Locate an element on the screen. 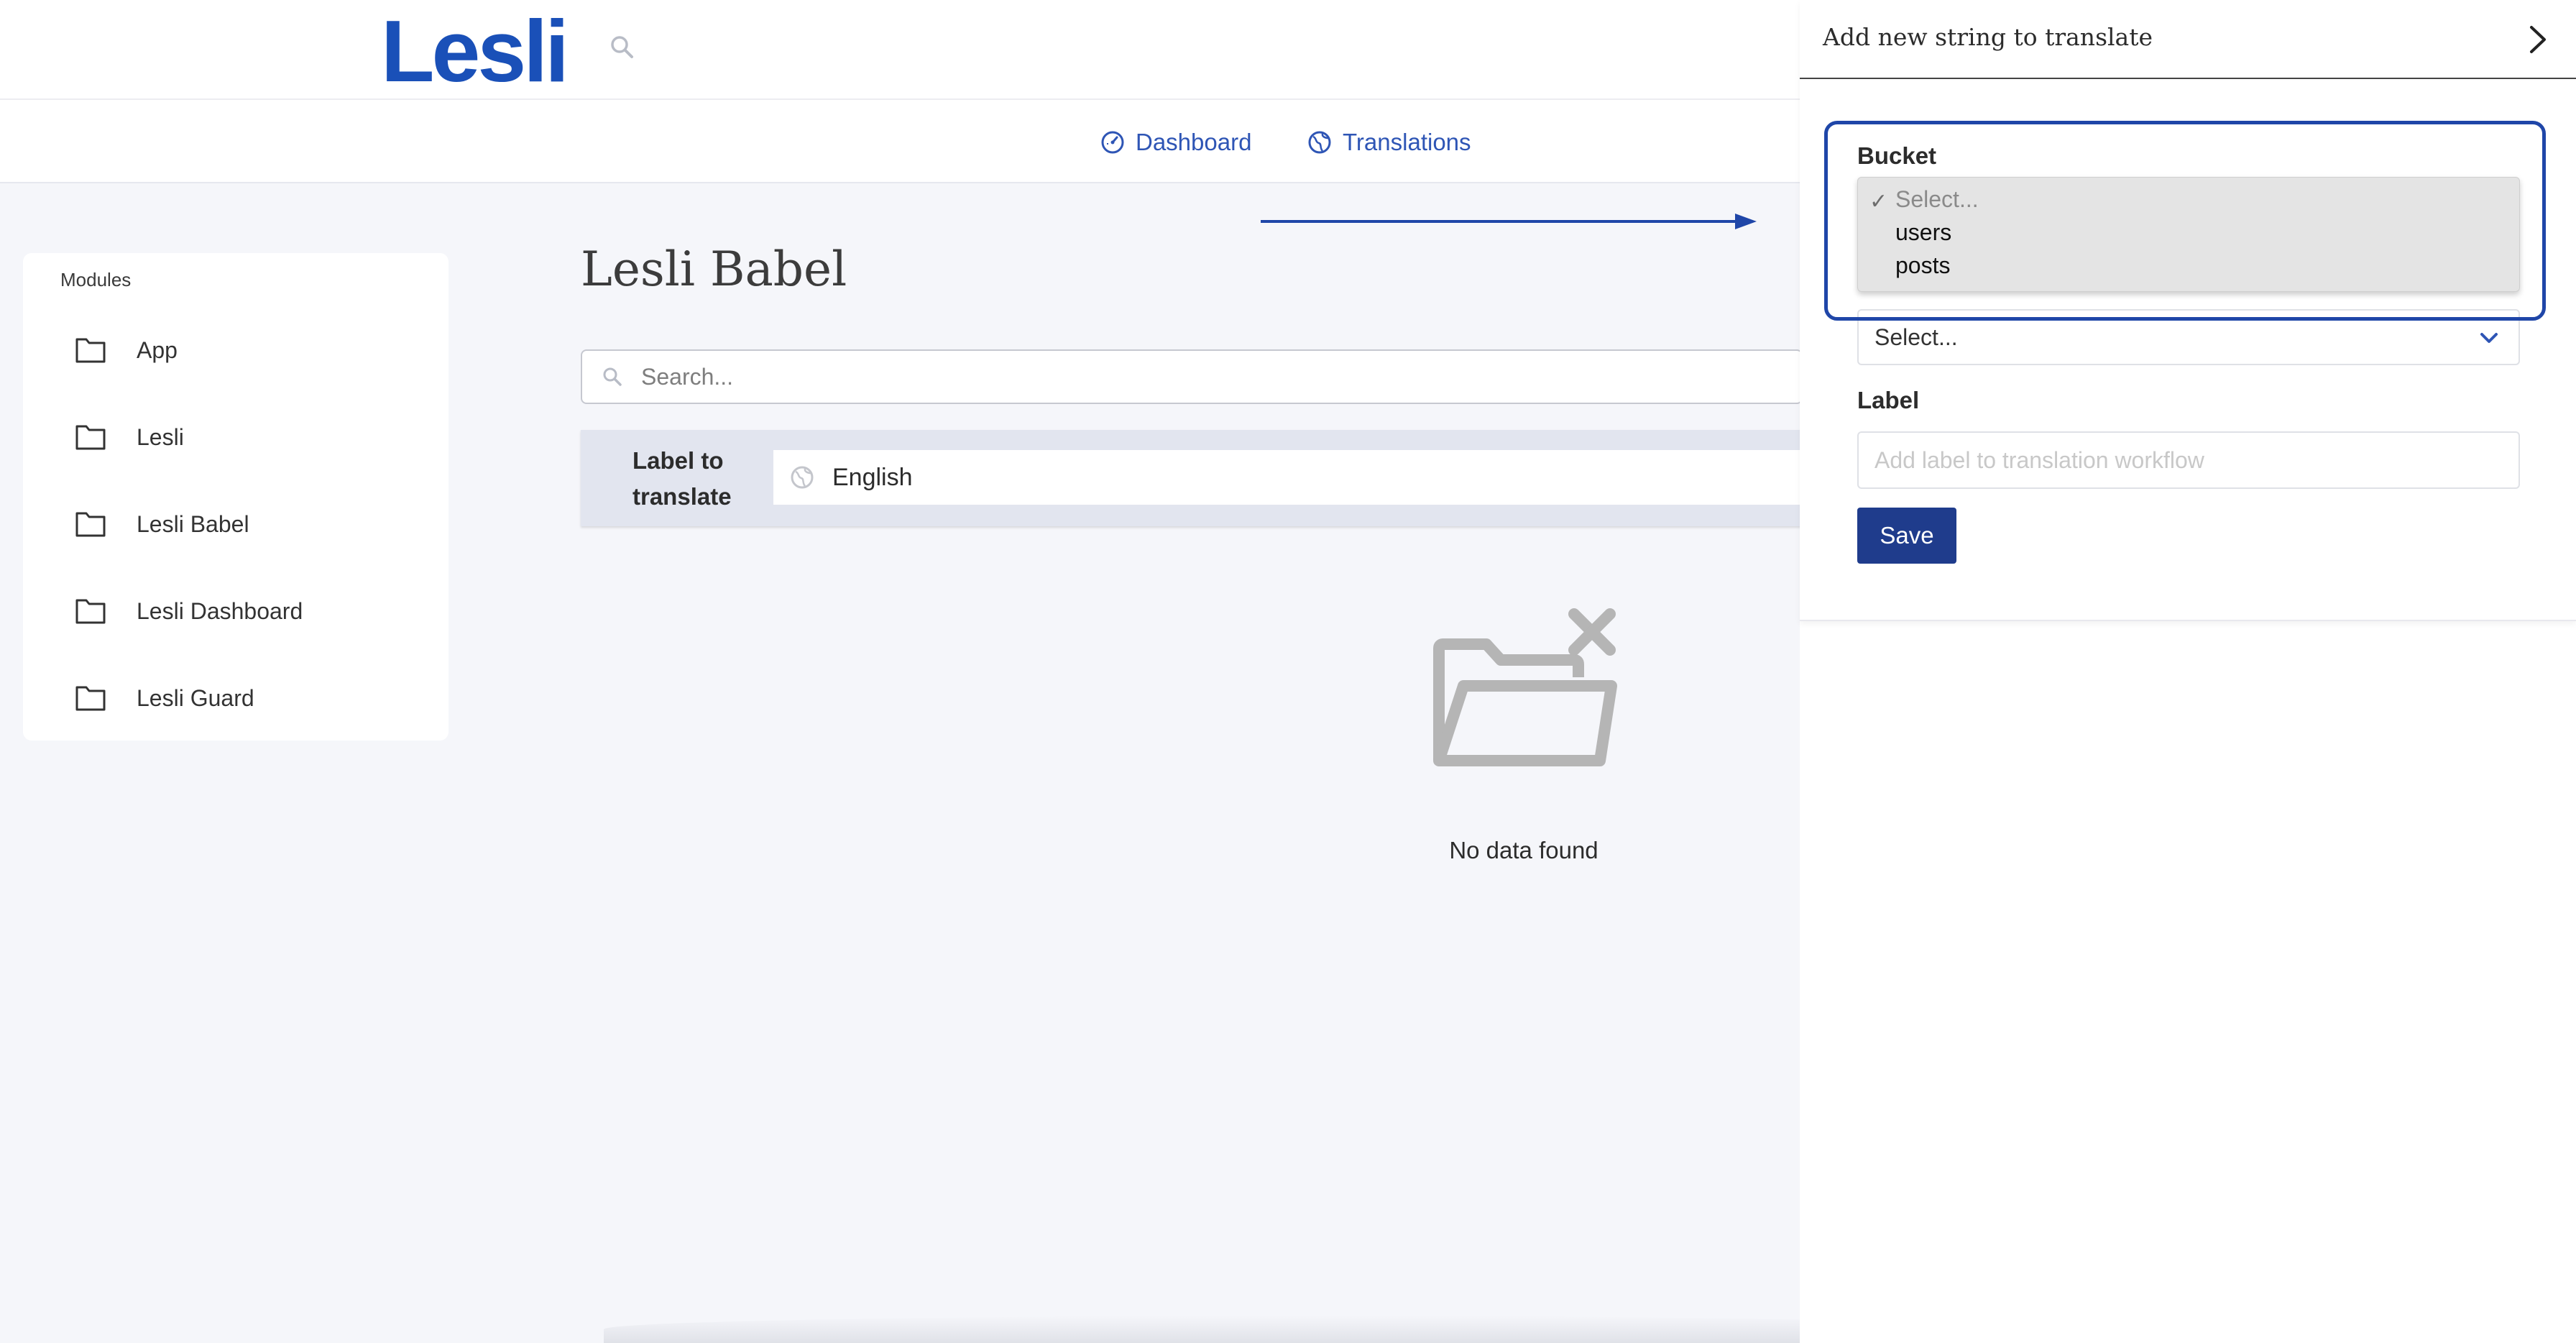 This screenshot has width=2576, height=1343. page-title: Lesli Babel is located at coordinates (714, 269).